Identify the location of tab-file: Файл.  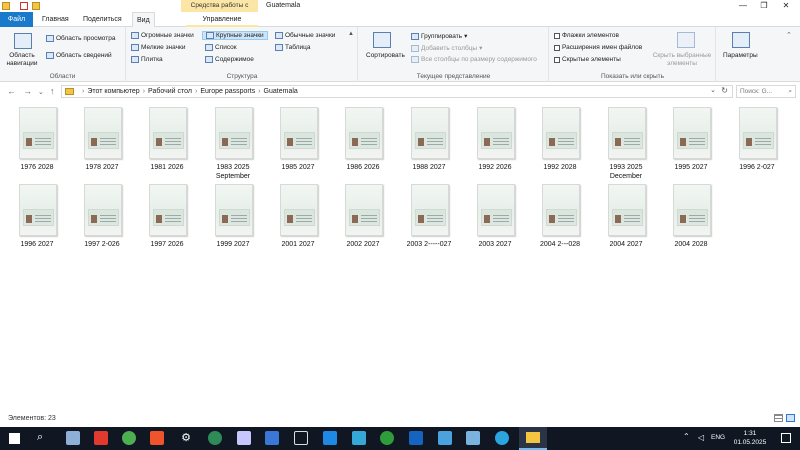
(16, 19).